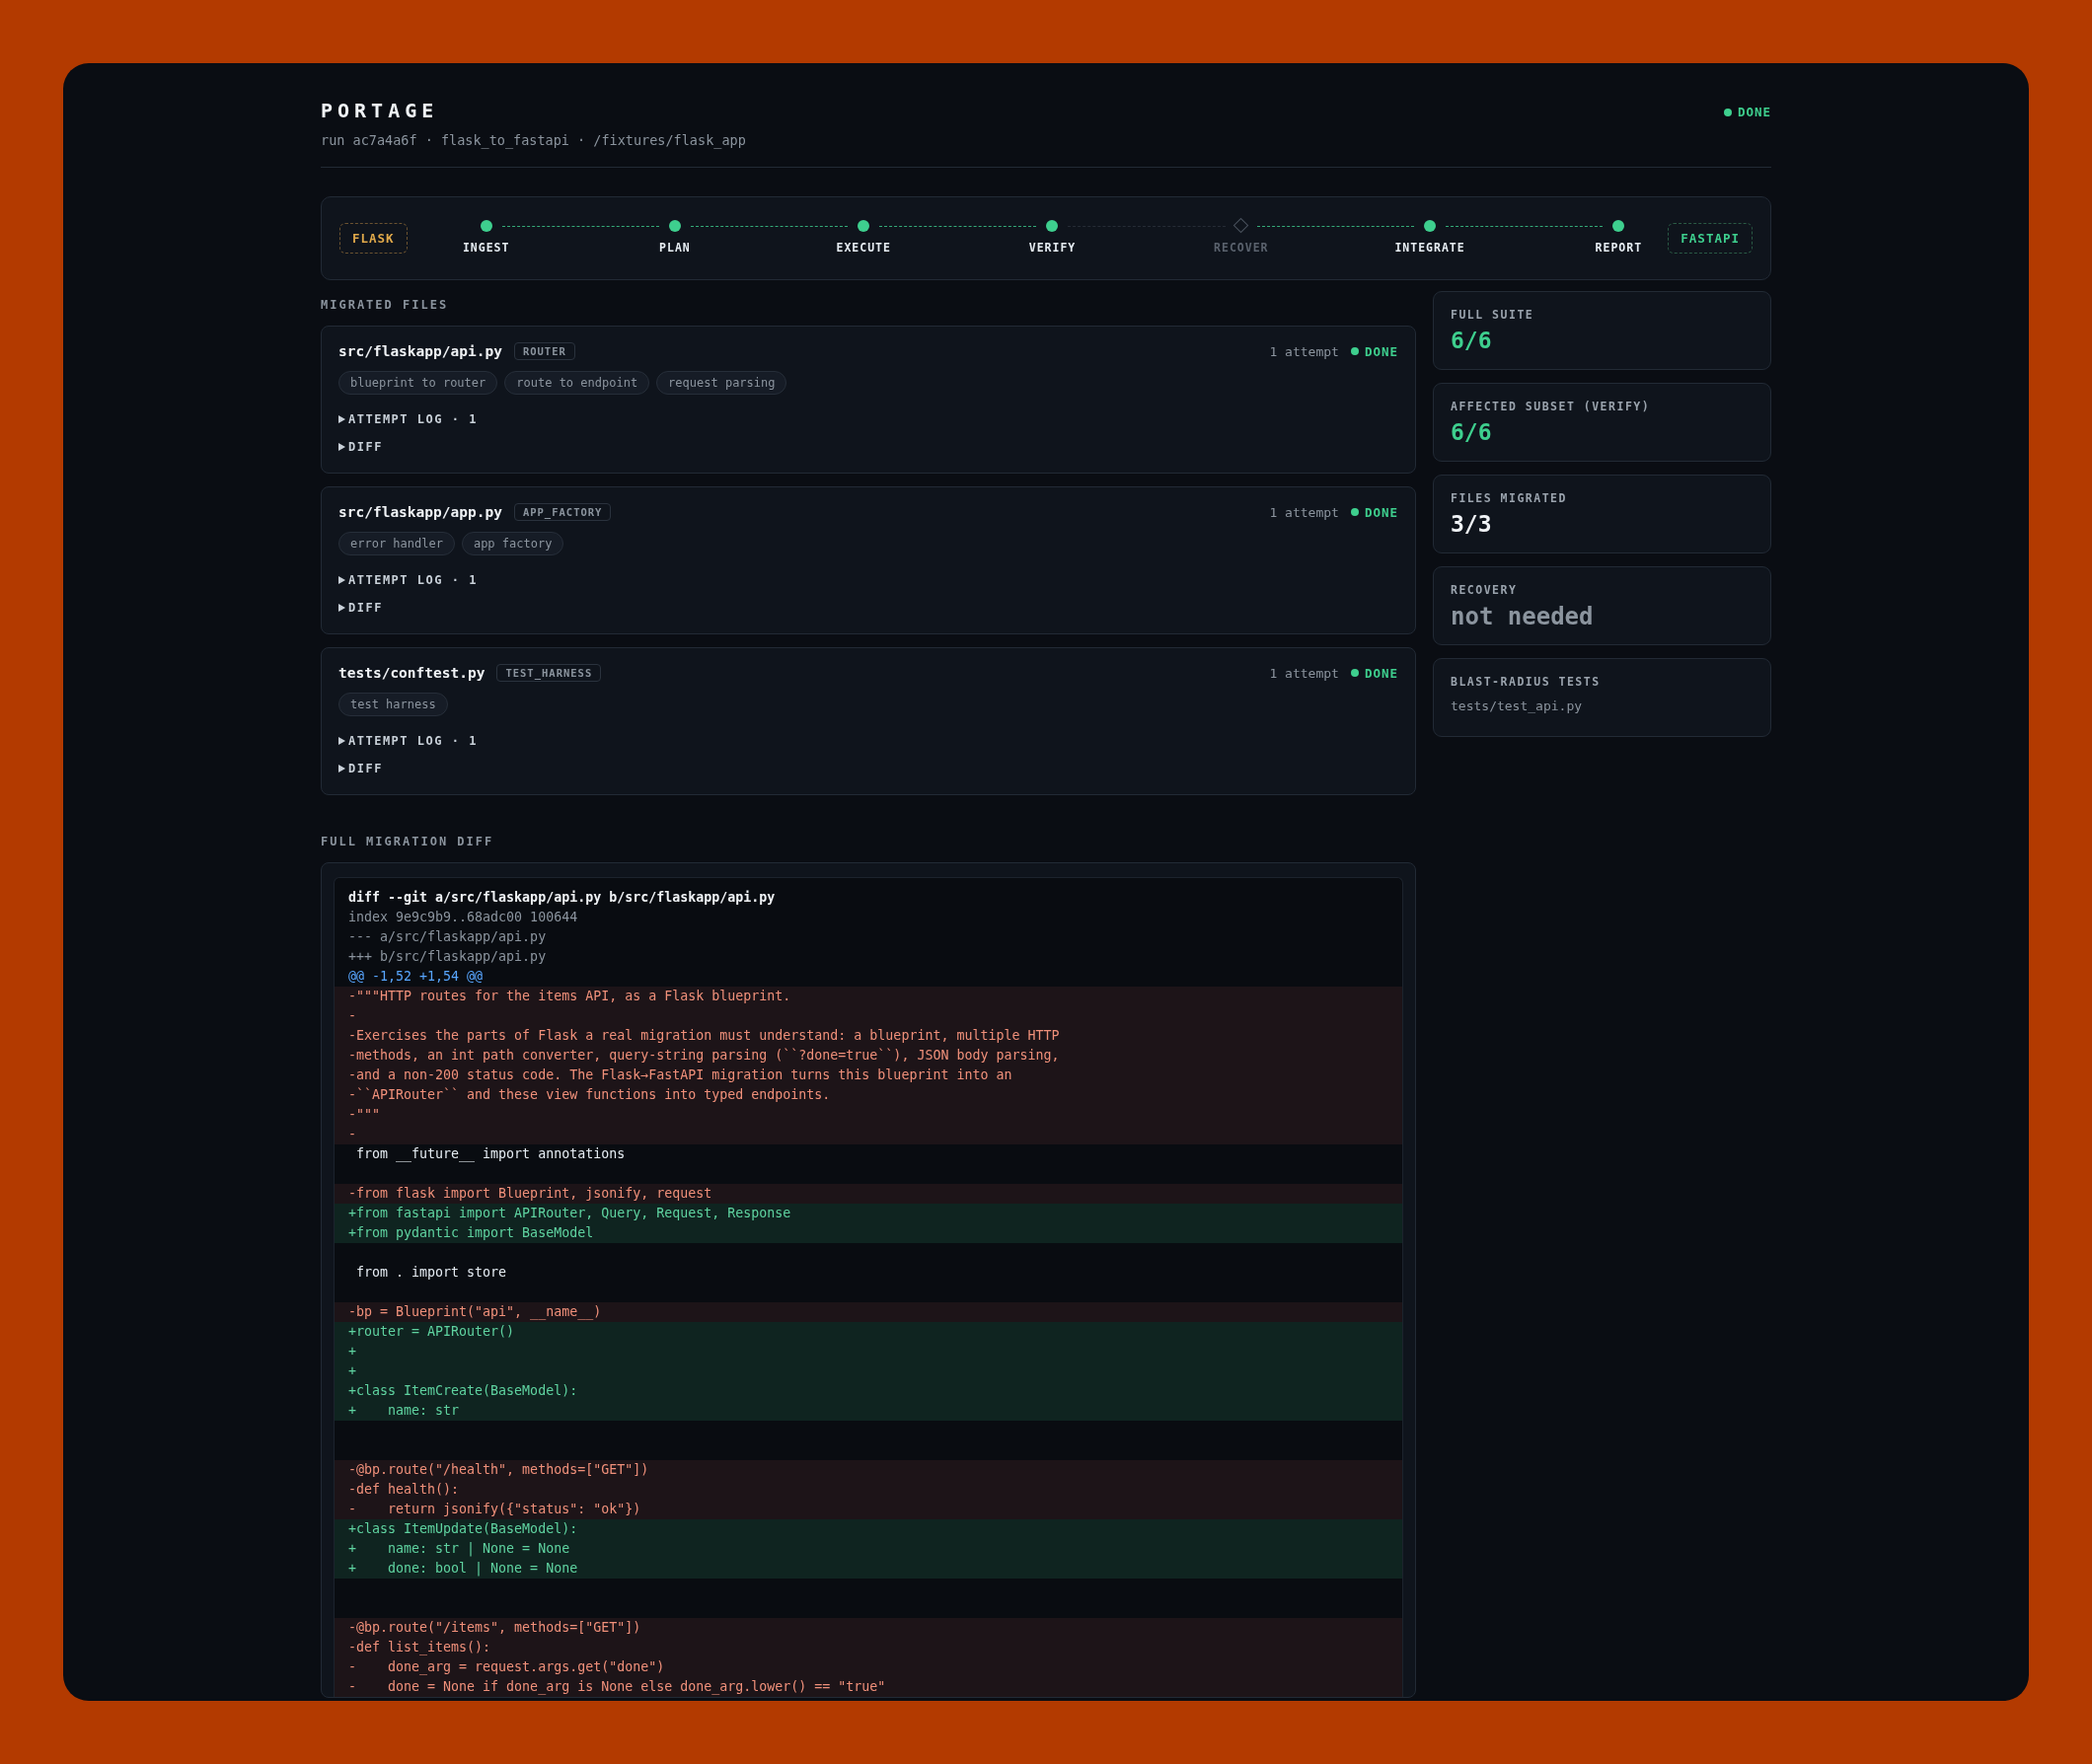 This screenshot has height=1764, width=2092. What do you see at coordinates (1053, 247) in the screenshot?
I see `stage-label: VERIFY` at bounding box center [1053, 247].